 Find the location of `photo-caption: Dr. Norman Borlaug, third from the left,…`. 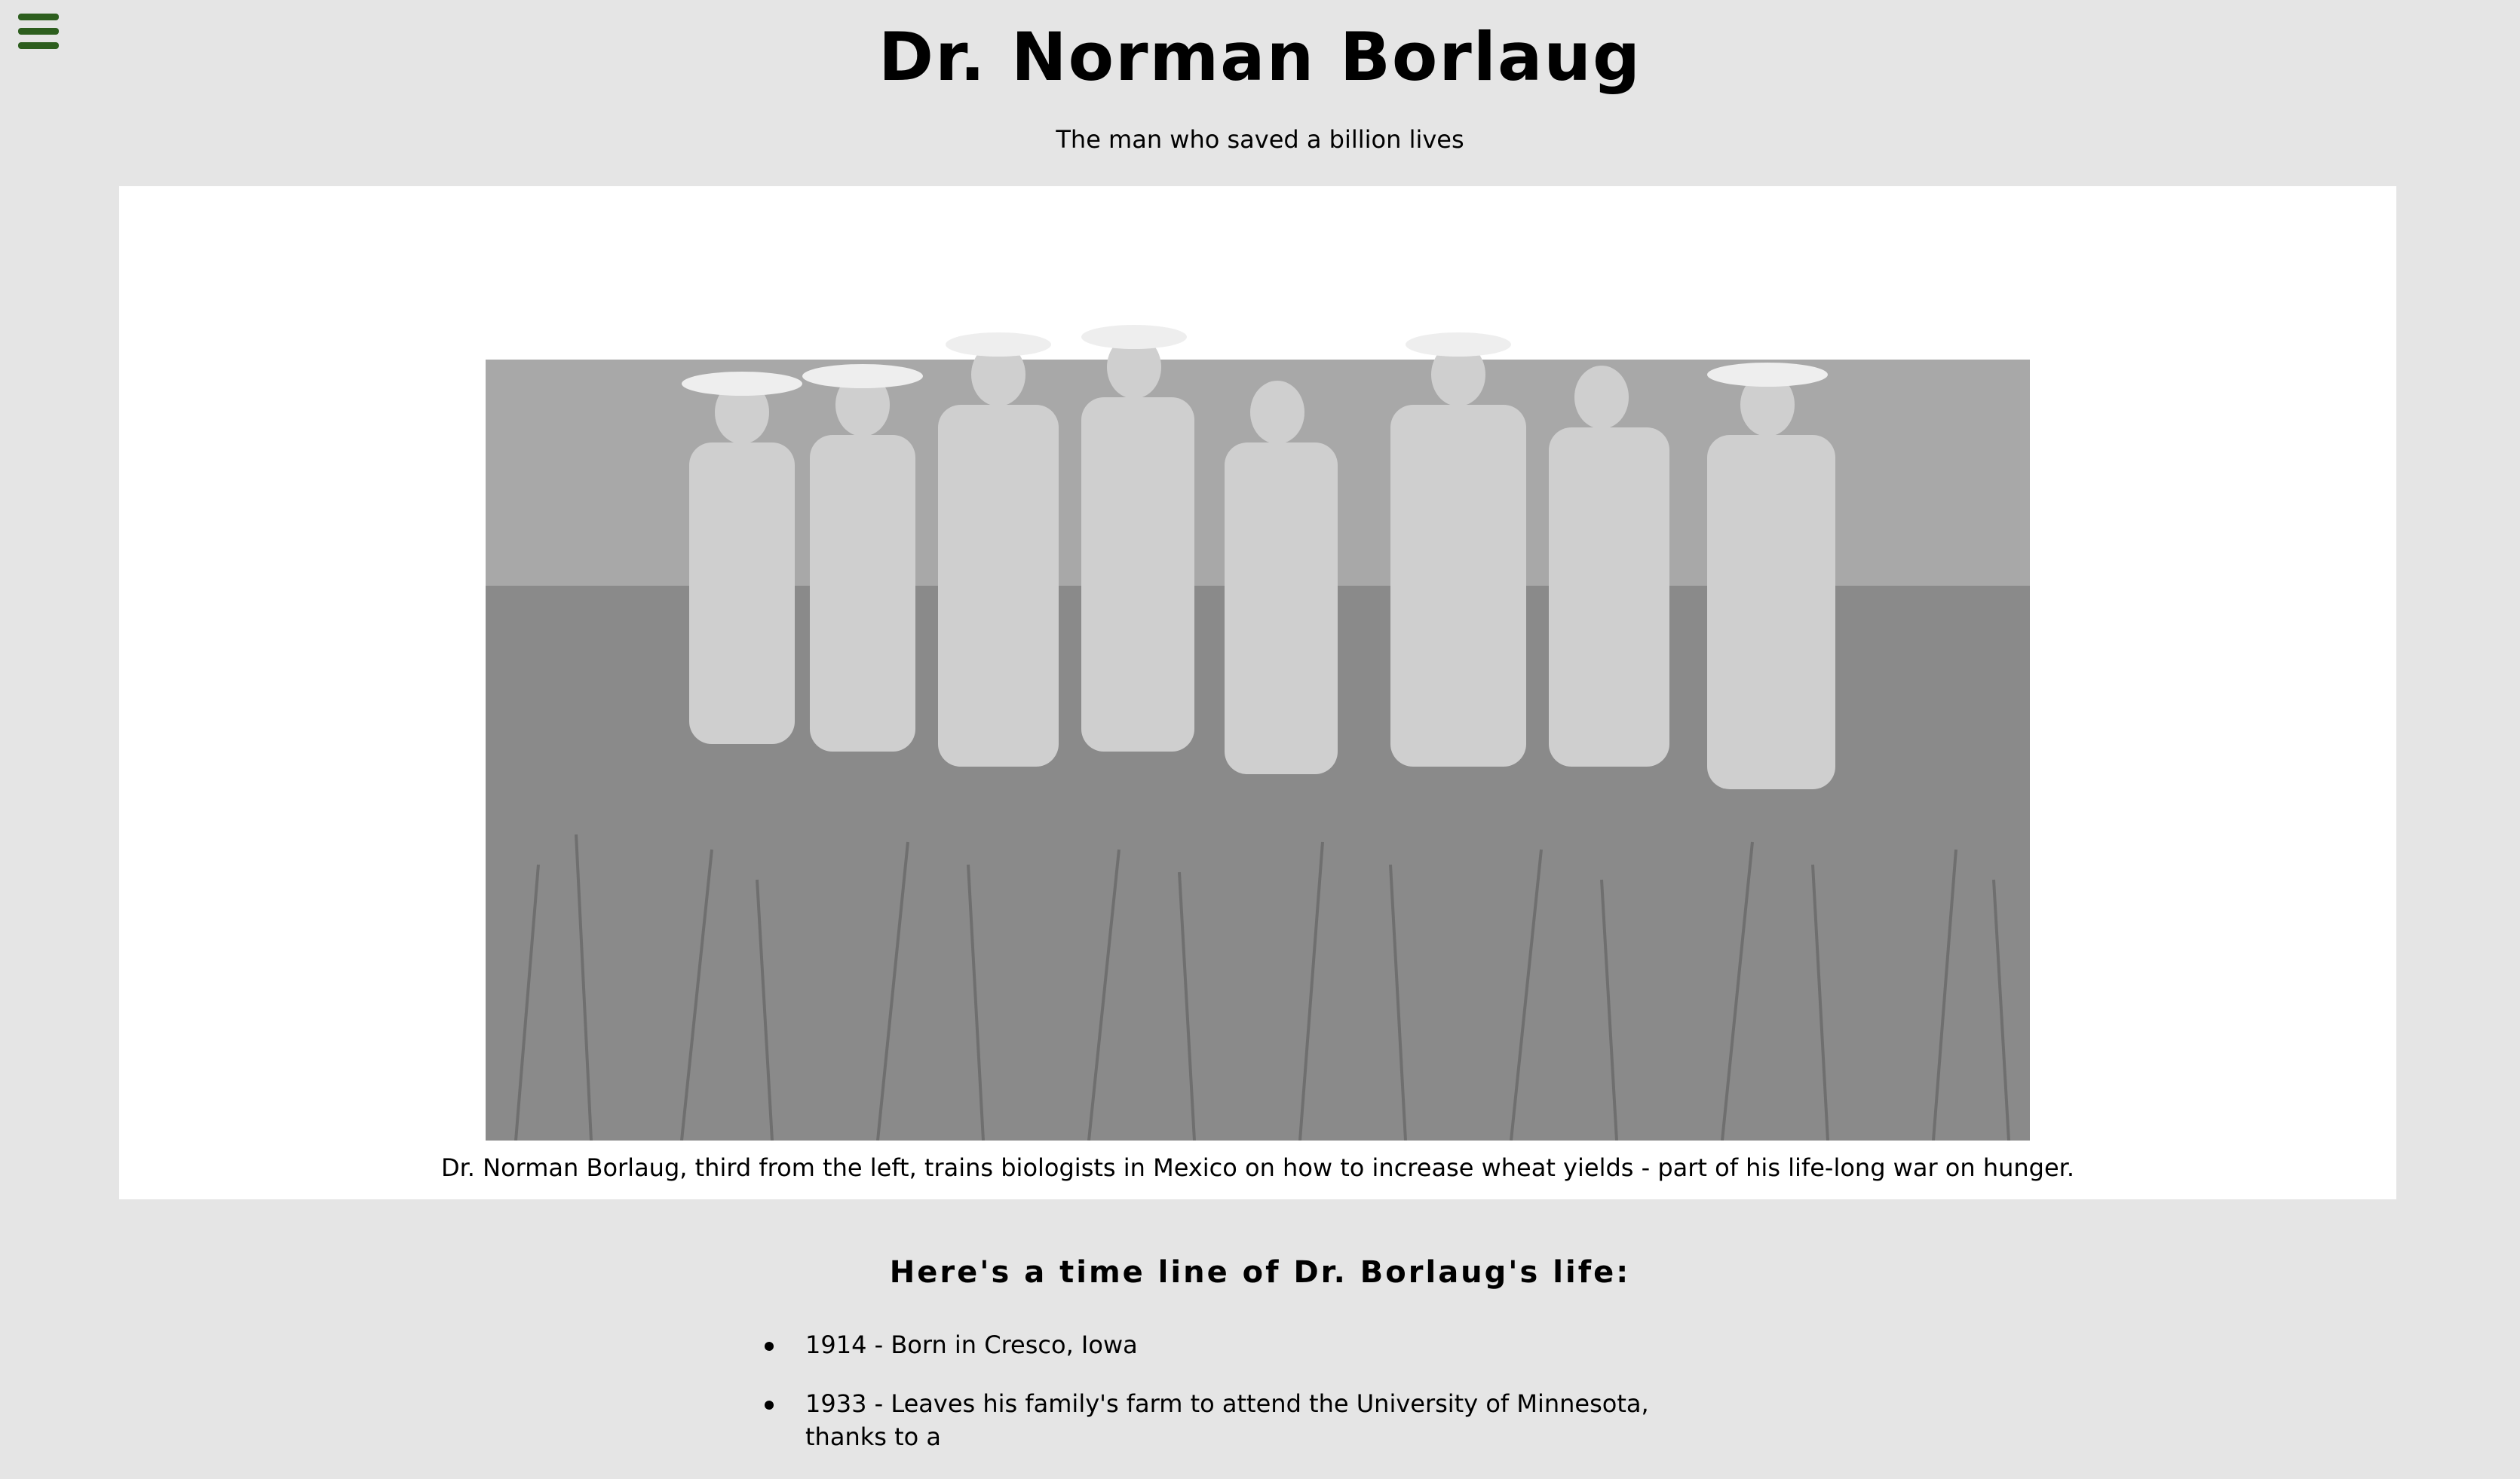

photo-caption: Dr. Norman Borlaug, third from the left,… is located at coordinates (1257, 1167).